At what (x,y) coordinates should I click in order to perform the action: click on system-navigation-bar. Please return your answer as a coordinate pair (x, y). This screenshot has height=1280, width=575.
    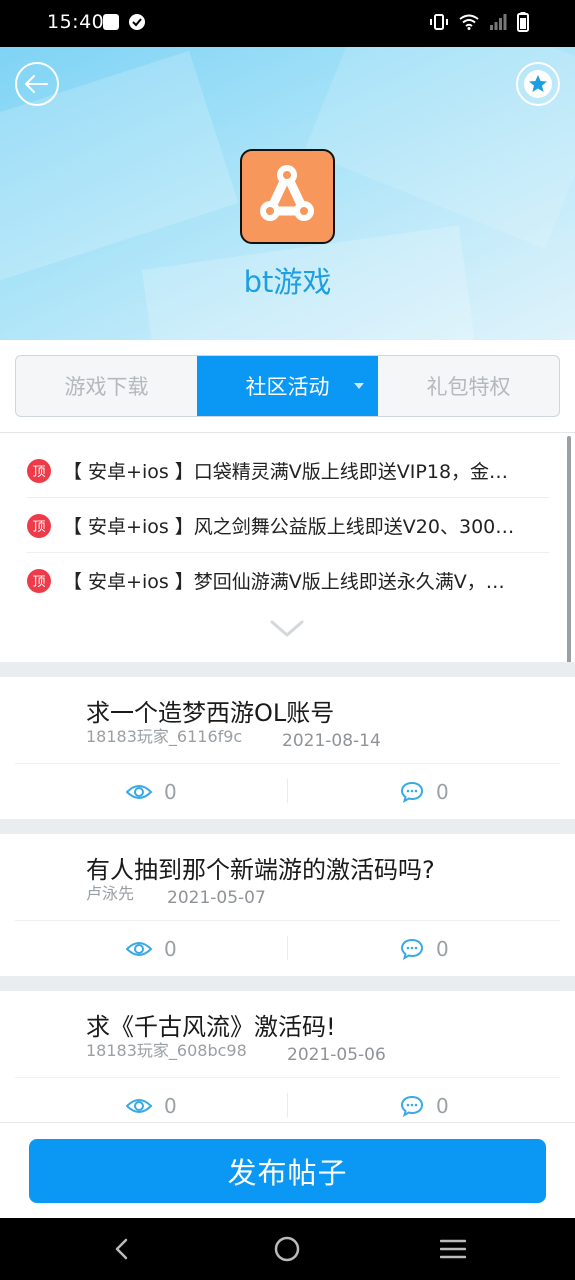
    Looking at the image, I should click on (287, 1249).